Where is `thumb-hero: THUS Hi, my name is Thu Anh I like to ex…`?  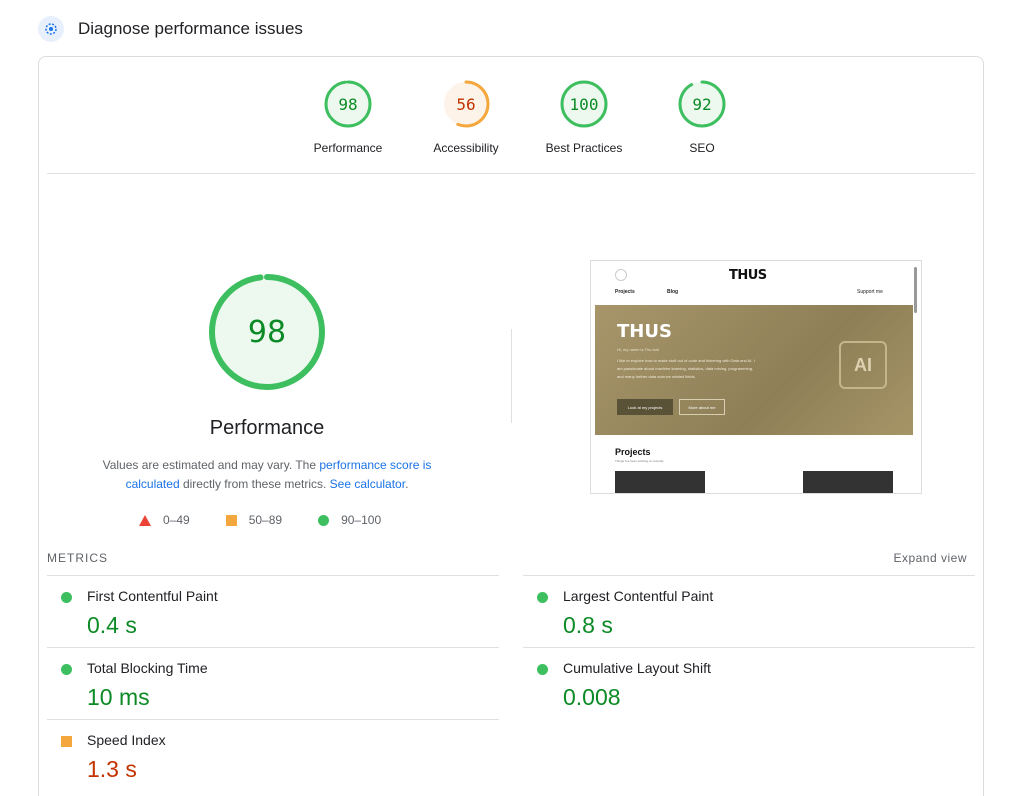
thumb-hero: THUS Hi, my name is Thu Anh I like to ex… is located at coordinates (754, 370).